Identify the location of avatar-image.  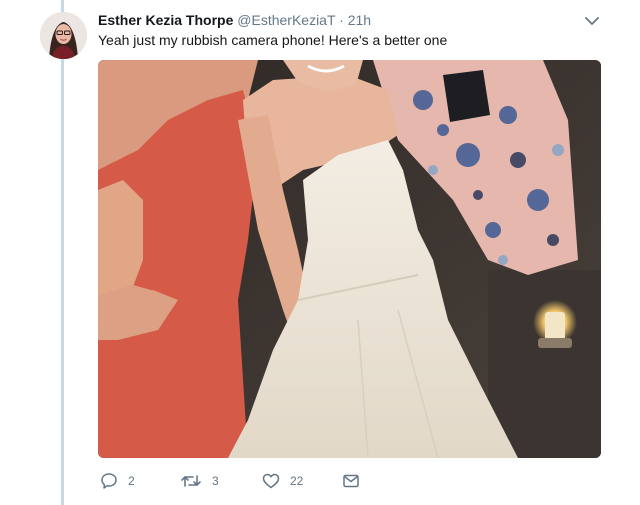
(63, 35).